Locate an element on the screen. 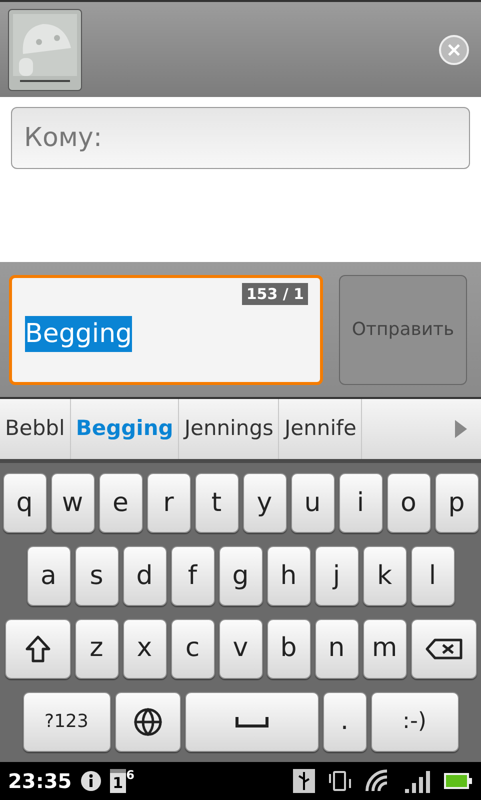 The height and width of the screenshot is (800, 481). key: a is located at coordinates (48, 576).